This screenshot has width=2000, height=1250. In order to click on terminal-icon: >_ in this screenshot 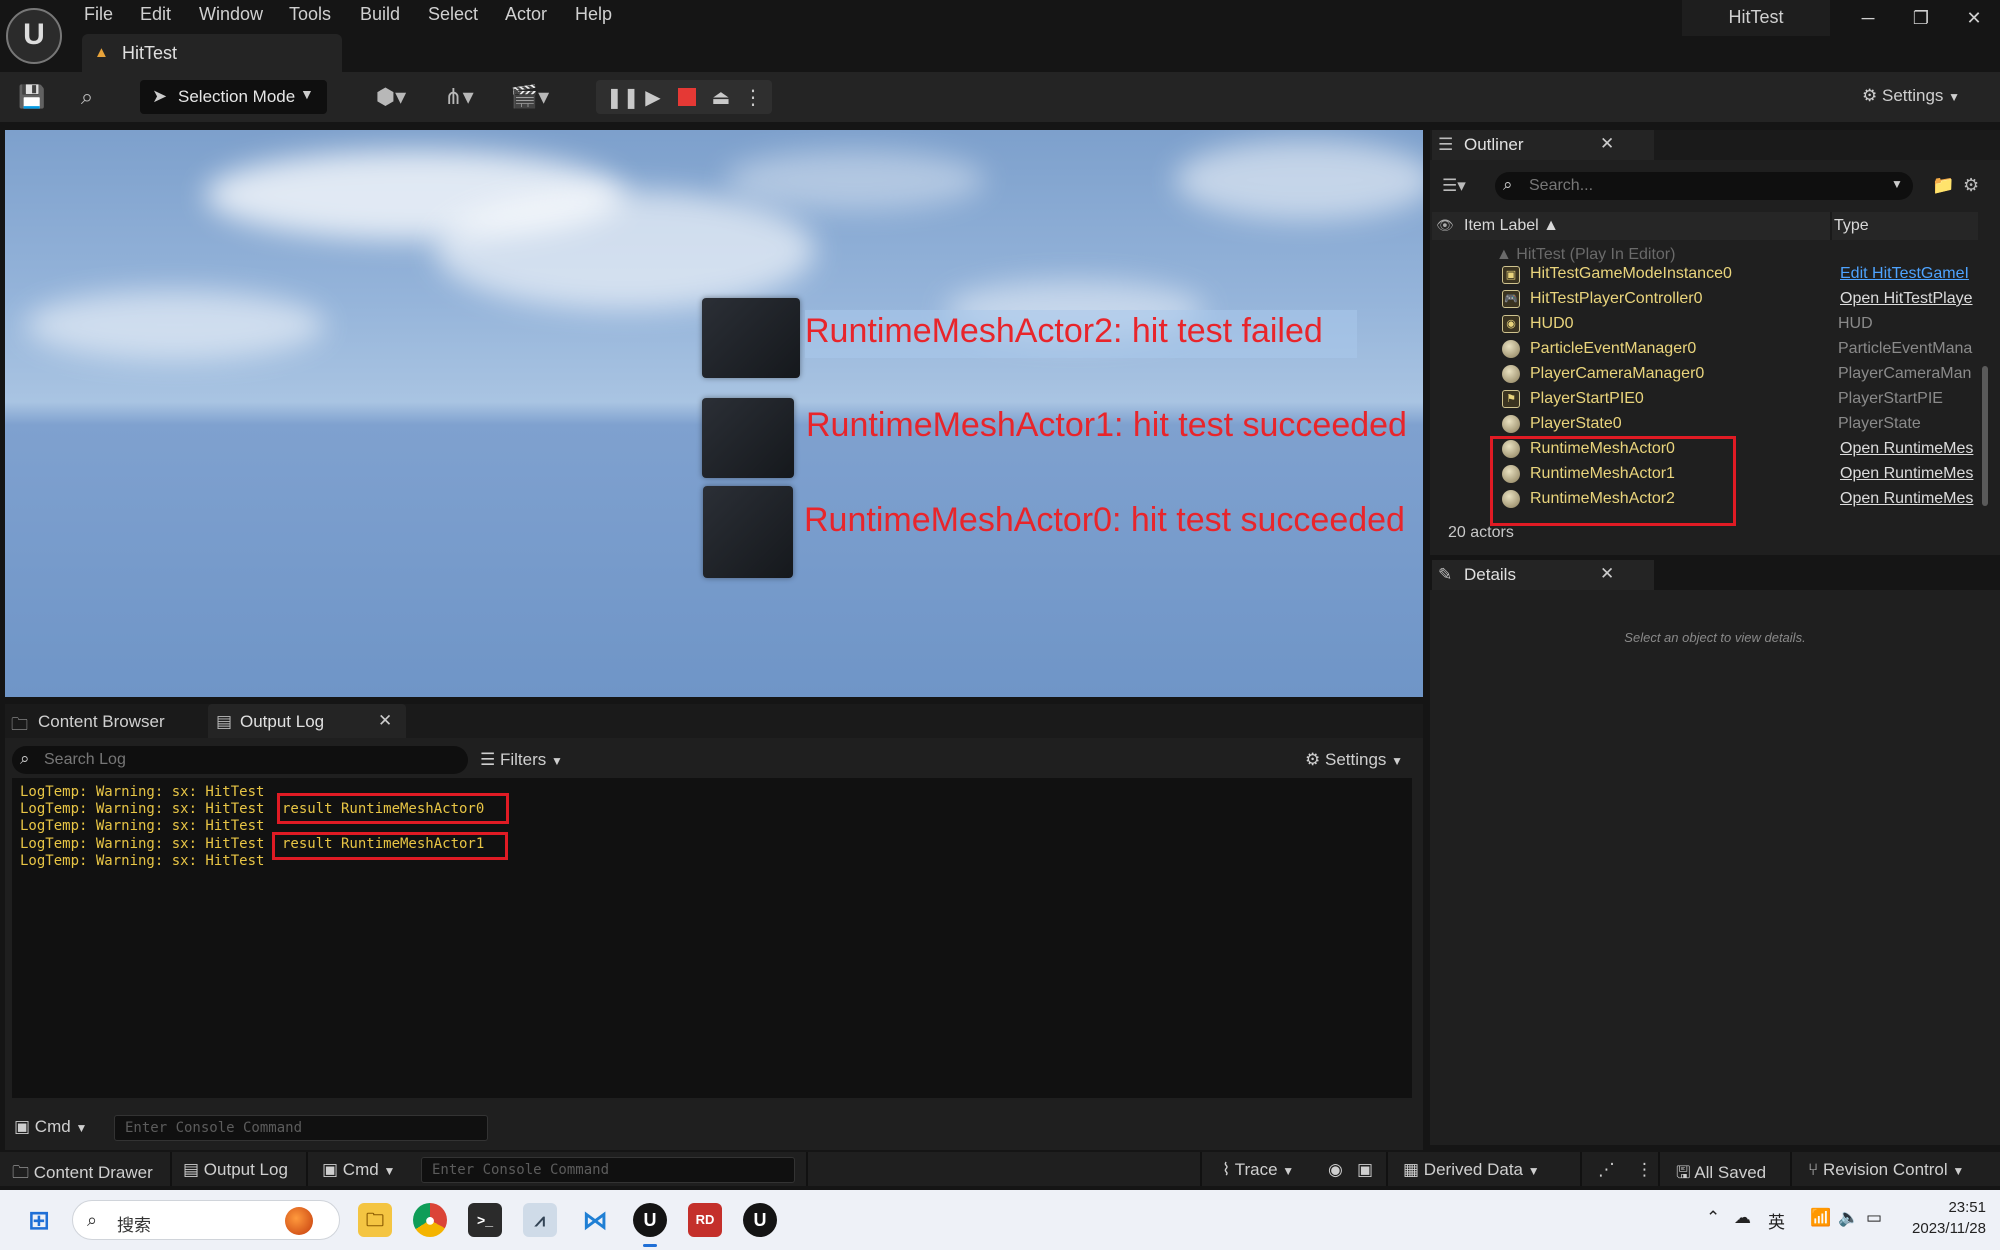, I will do `click(485, 1220)`.